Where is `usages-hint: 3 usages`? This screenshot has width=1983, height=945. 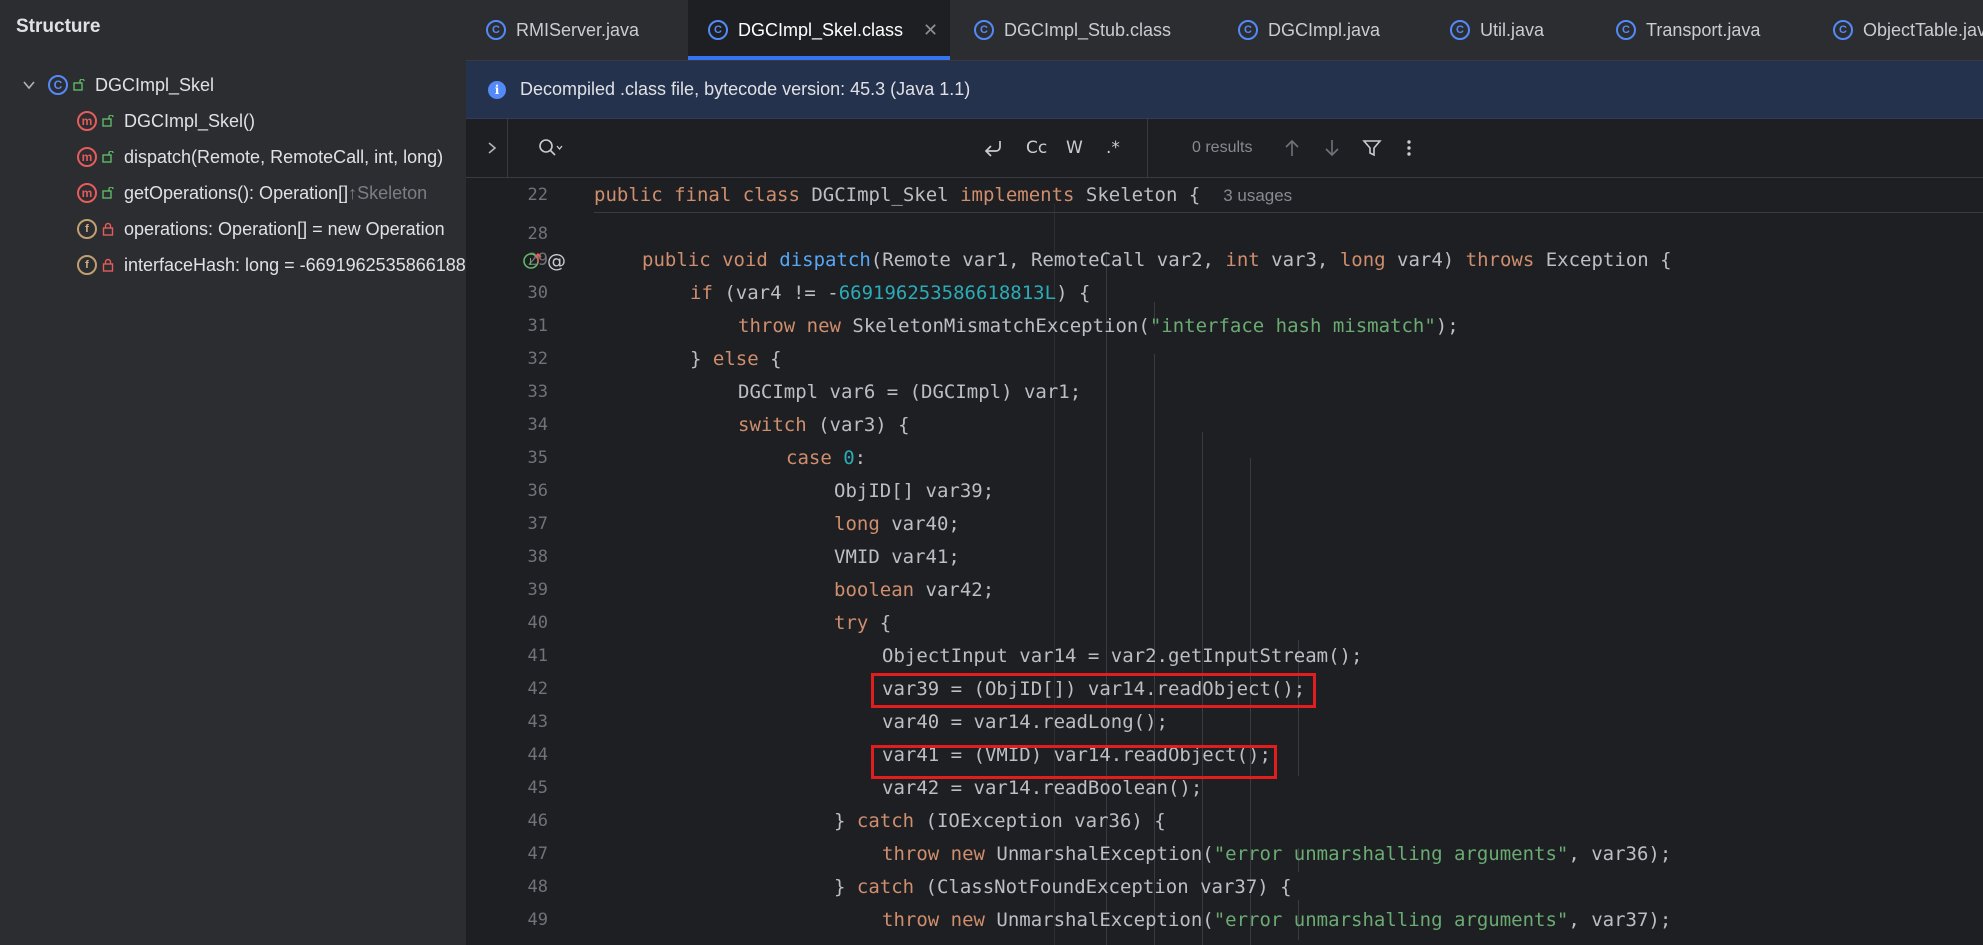
usages-hint: 3 usages is located at coordinates (1257, 195).